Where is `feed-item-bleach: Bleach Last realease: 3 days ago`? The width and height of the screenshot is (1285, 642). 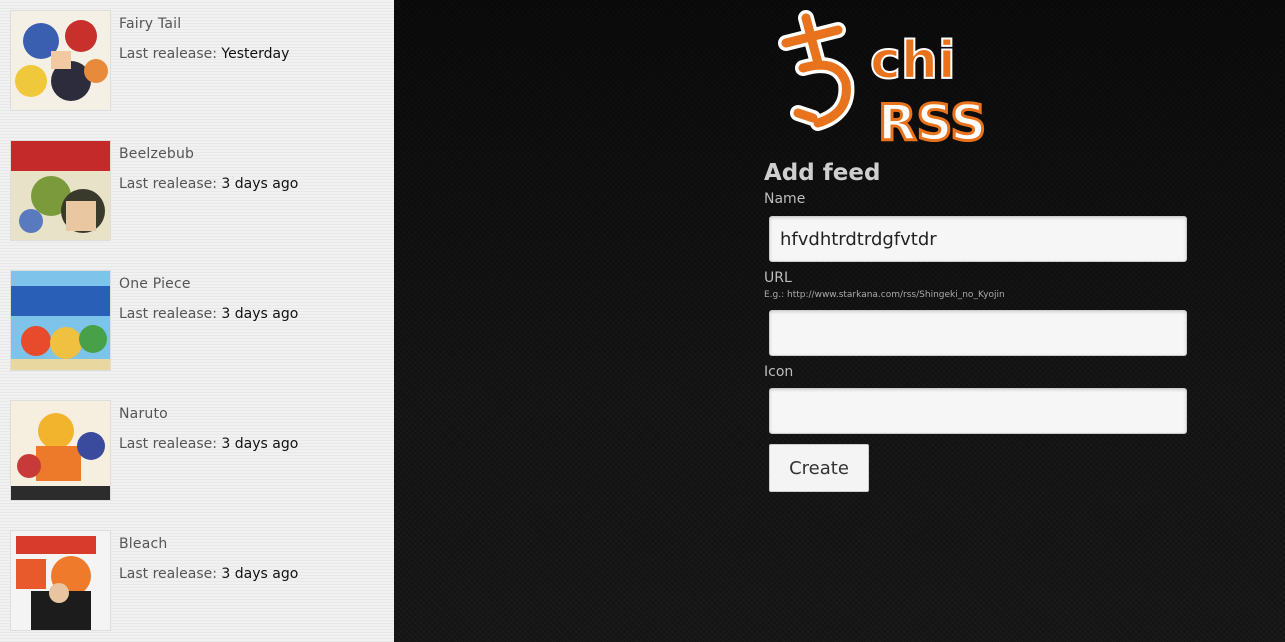
feed-item-bleach: Bleach Last realease: 3 days ago is located at coordinates (200, 580).